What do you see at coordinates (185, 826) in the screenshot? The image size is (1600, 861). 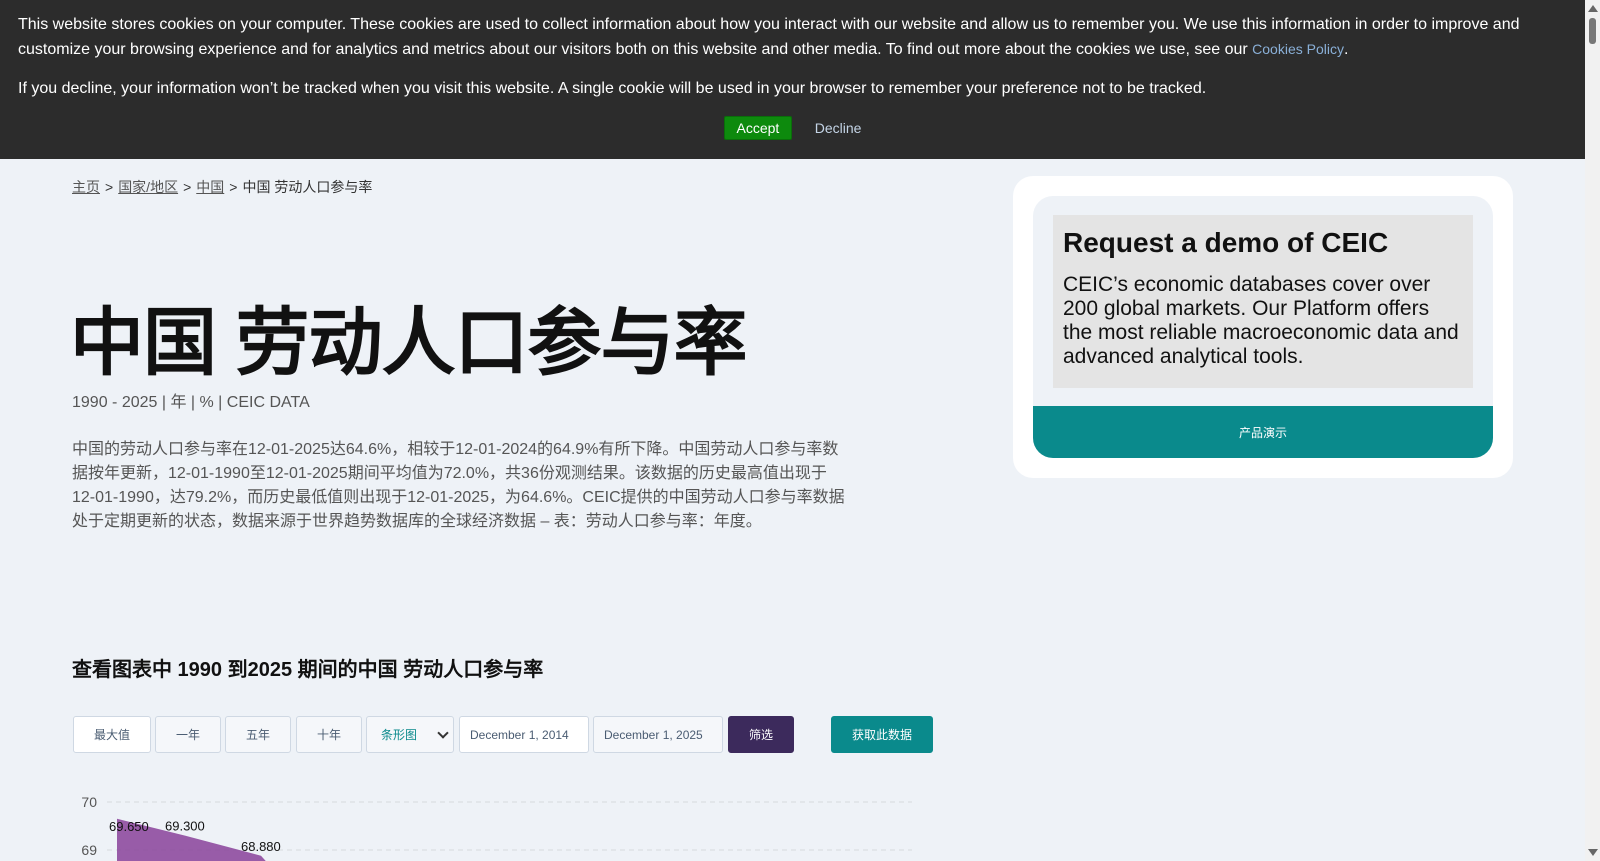 I see `data-label: 69.300` at bounding box center [185, 826].